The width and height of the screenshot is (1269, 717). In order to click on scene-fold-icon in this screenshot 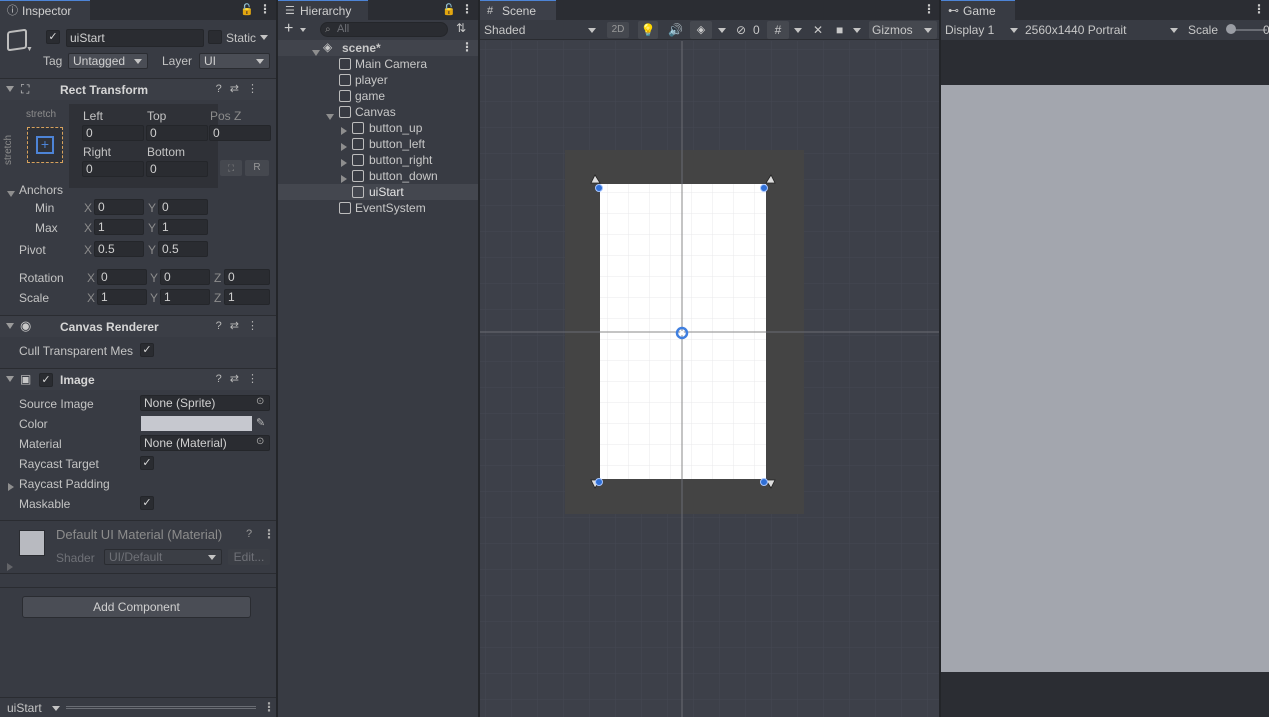, I will do `click(316, 52)`.